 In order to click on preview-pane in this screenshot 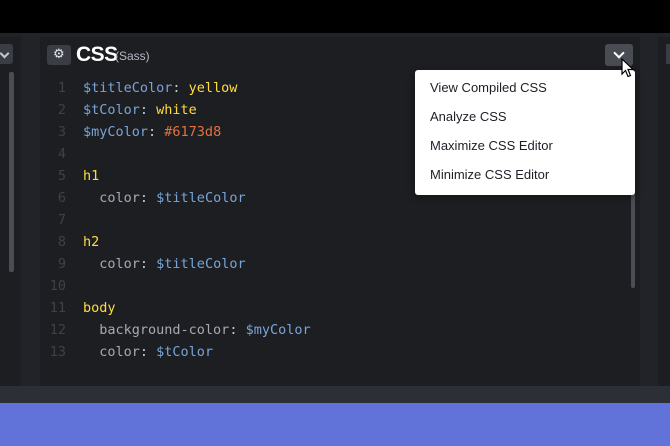, I will do `click(335, 424)`.